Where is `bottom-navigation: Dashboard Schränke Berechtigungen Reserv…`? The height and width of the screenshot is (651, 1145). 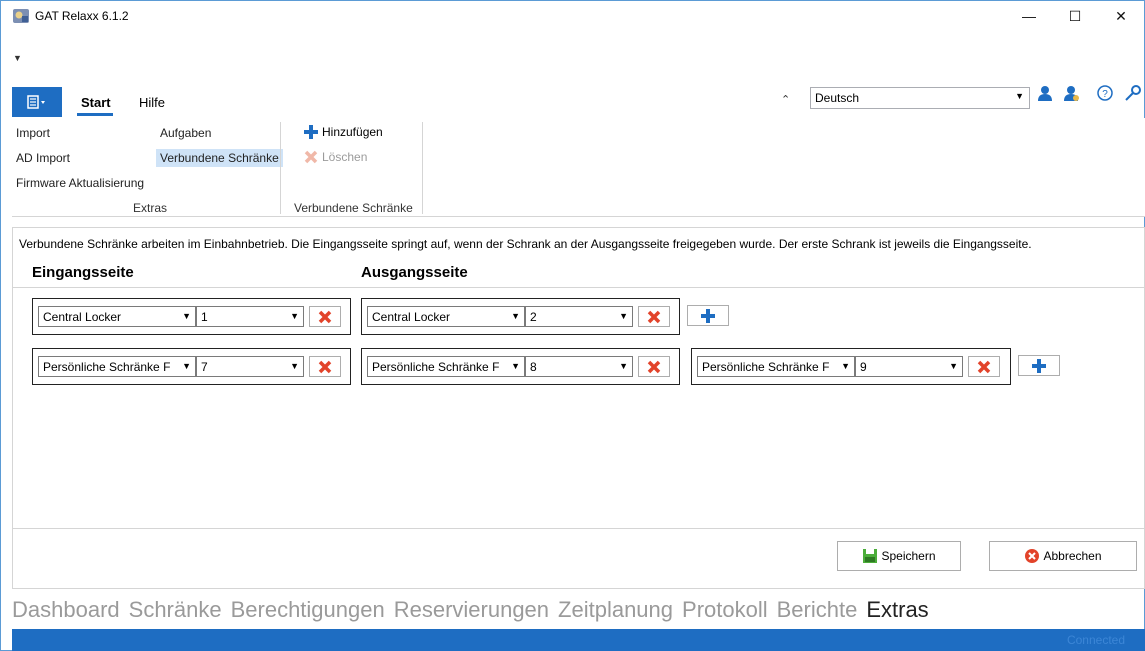
bottom-navigation: Dashboard Schränke Berechtigungen Reserv… is located at coordinates (470, 612).